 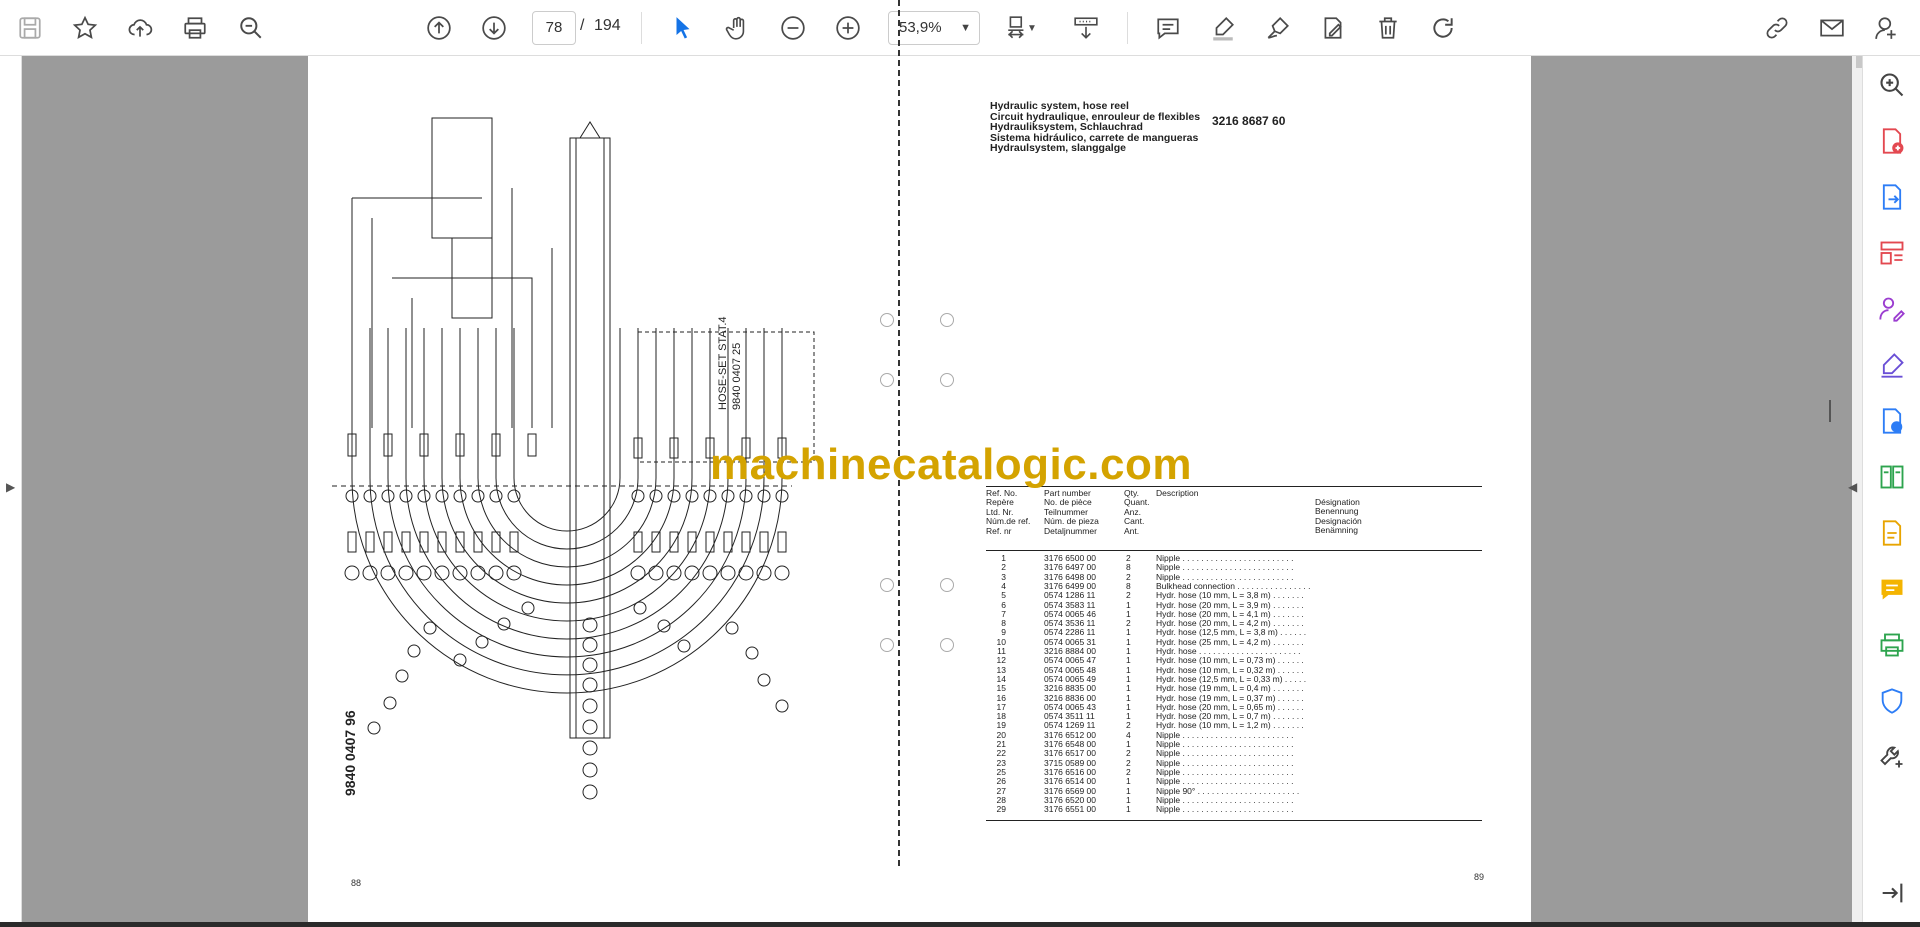 What do you see at coordinates (1830, 411) in the screenshot?
I see `panel-resize-handle` at bounding box center [1830, 411].